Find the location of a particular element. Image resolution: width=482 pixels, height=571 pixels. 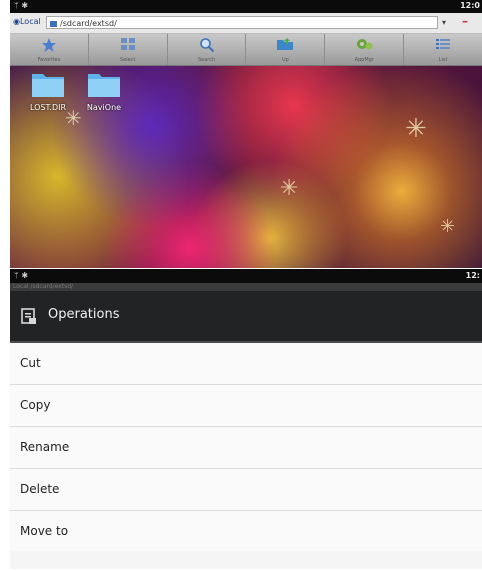

folder-item-navione: NaviOne is located at coordinates (104, 91).